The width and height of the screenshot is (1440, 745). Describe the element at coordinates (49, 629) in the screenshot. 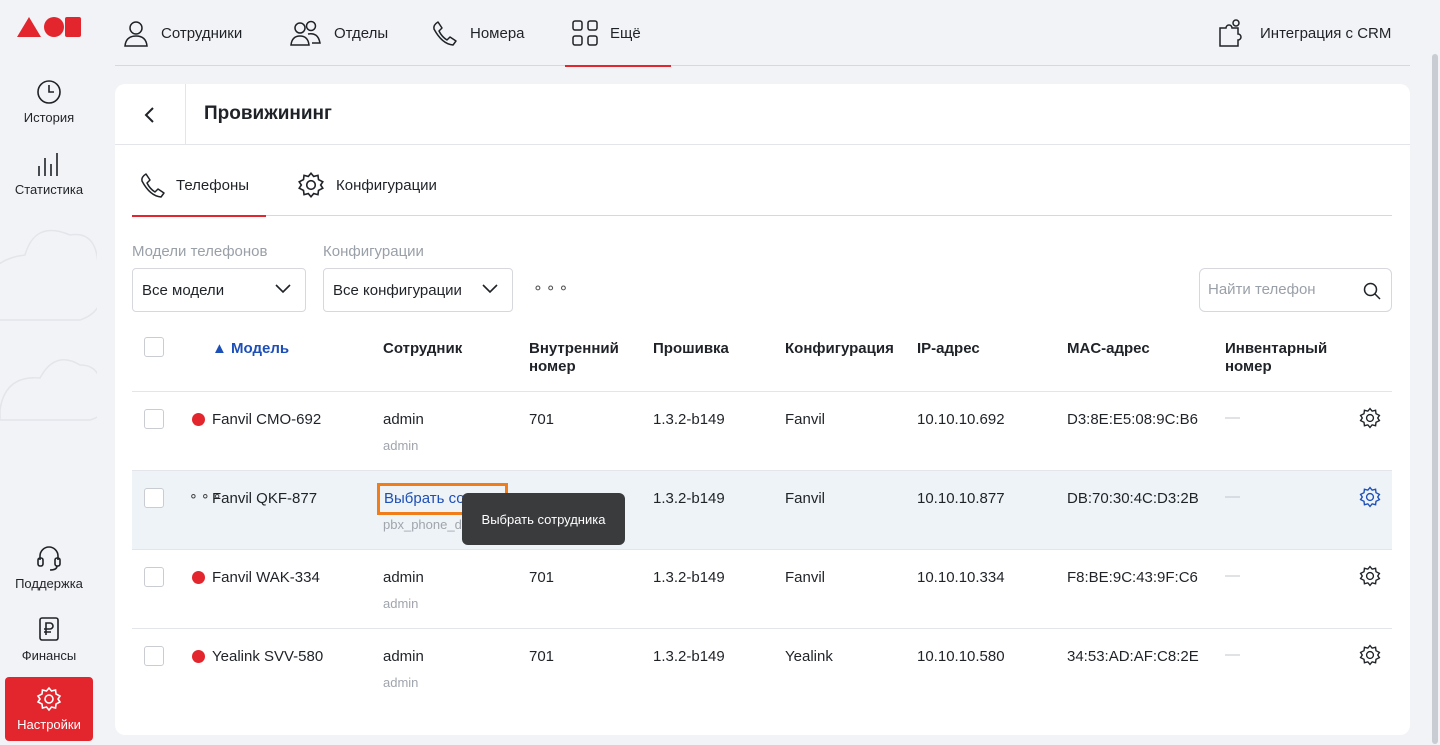

I see `ruble-icon` at that location.